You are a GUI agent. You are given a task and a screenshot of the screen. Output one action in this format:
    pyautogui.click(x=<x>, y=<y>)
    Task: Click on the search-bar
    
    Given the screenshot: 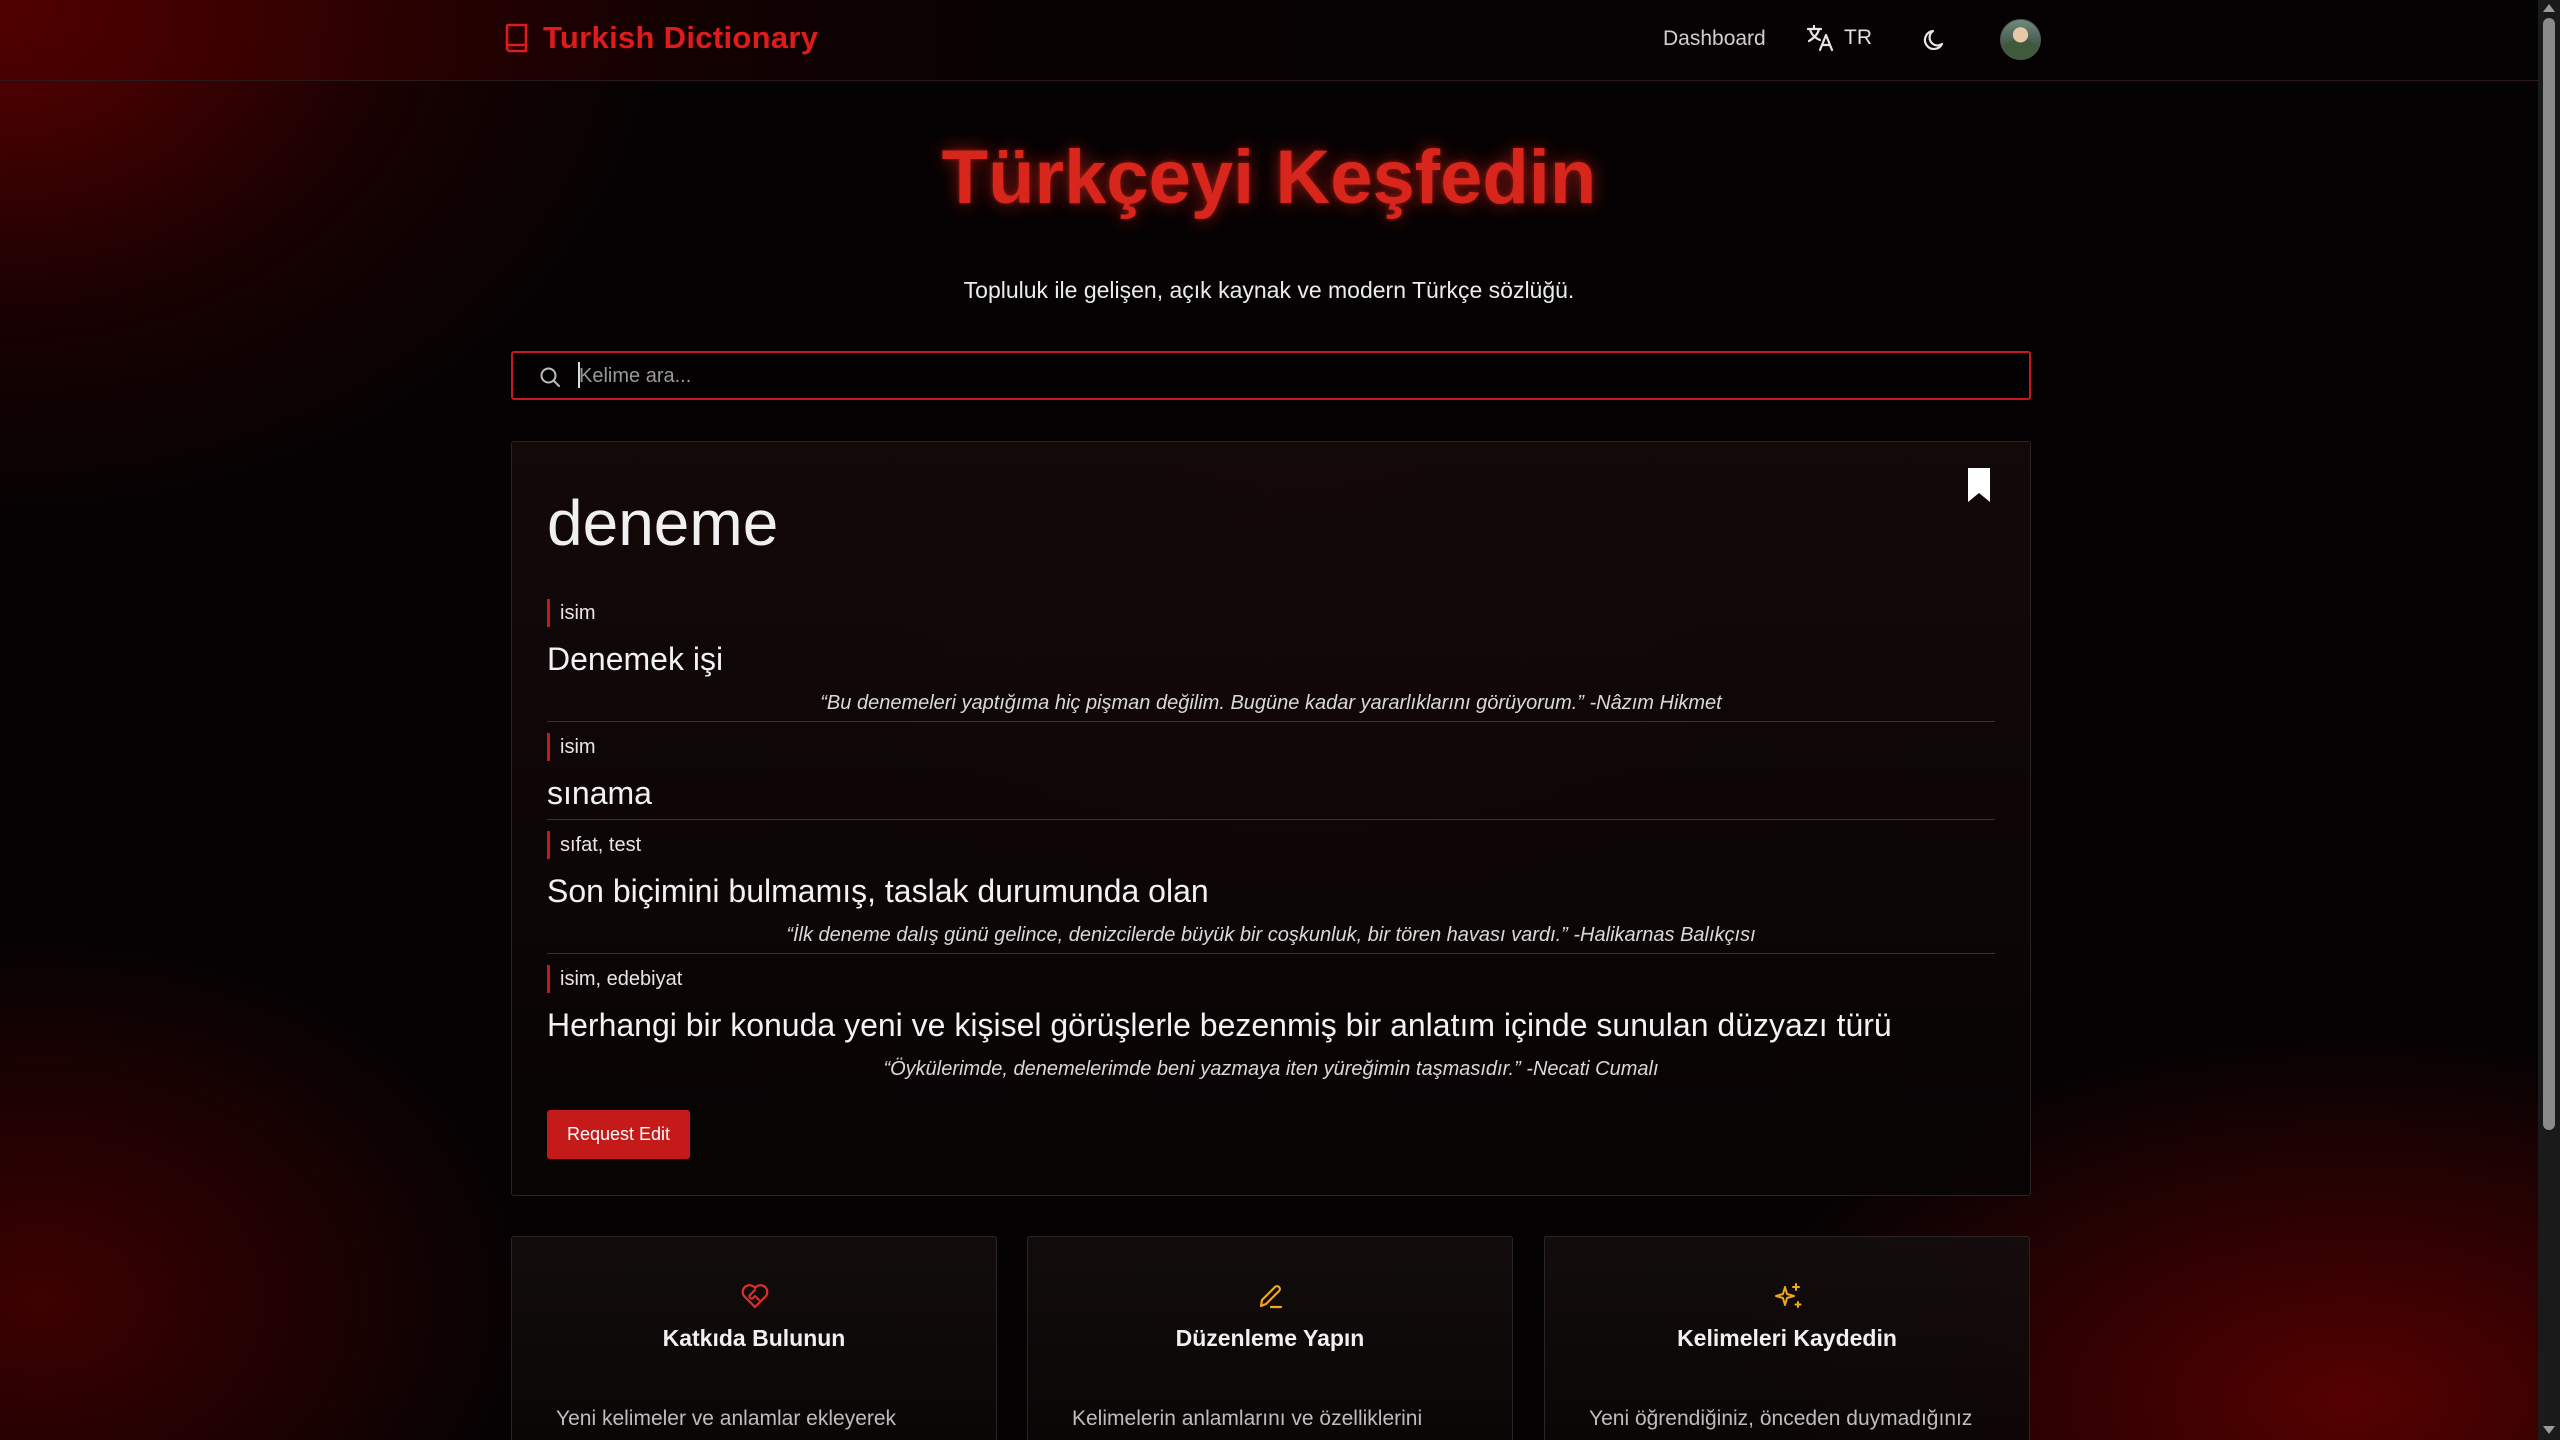 What is the action you would take?
    pyautogui.click(x=1271, y=375)
    